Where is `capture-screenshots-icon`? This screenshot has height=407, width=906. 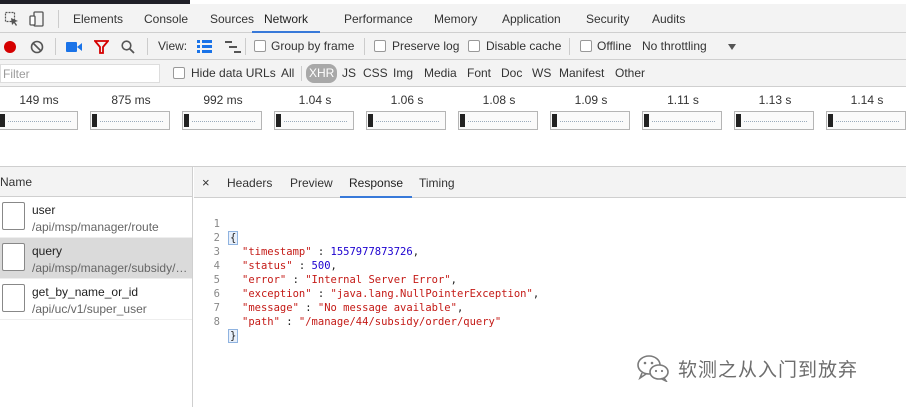
capture-screenshots-icon is located at coordinates (74, 47).